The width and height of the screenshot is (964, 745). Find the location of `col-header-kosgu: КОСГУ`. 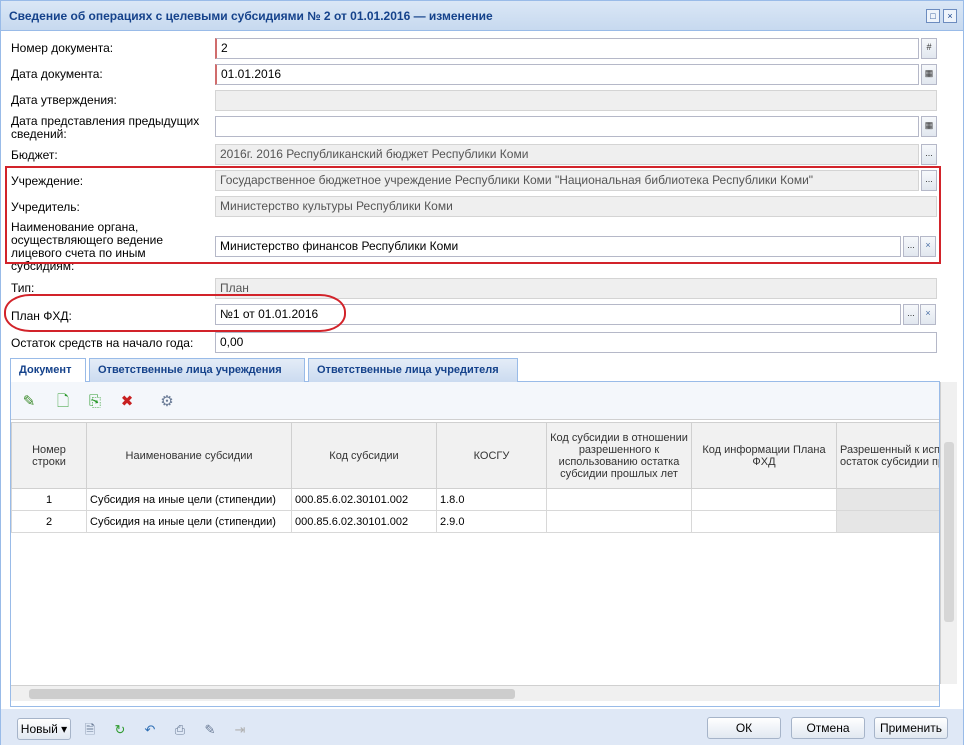

col-header-kosgu: КОСГУ is located at coordinates (491, 455).